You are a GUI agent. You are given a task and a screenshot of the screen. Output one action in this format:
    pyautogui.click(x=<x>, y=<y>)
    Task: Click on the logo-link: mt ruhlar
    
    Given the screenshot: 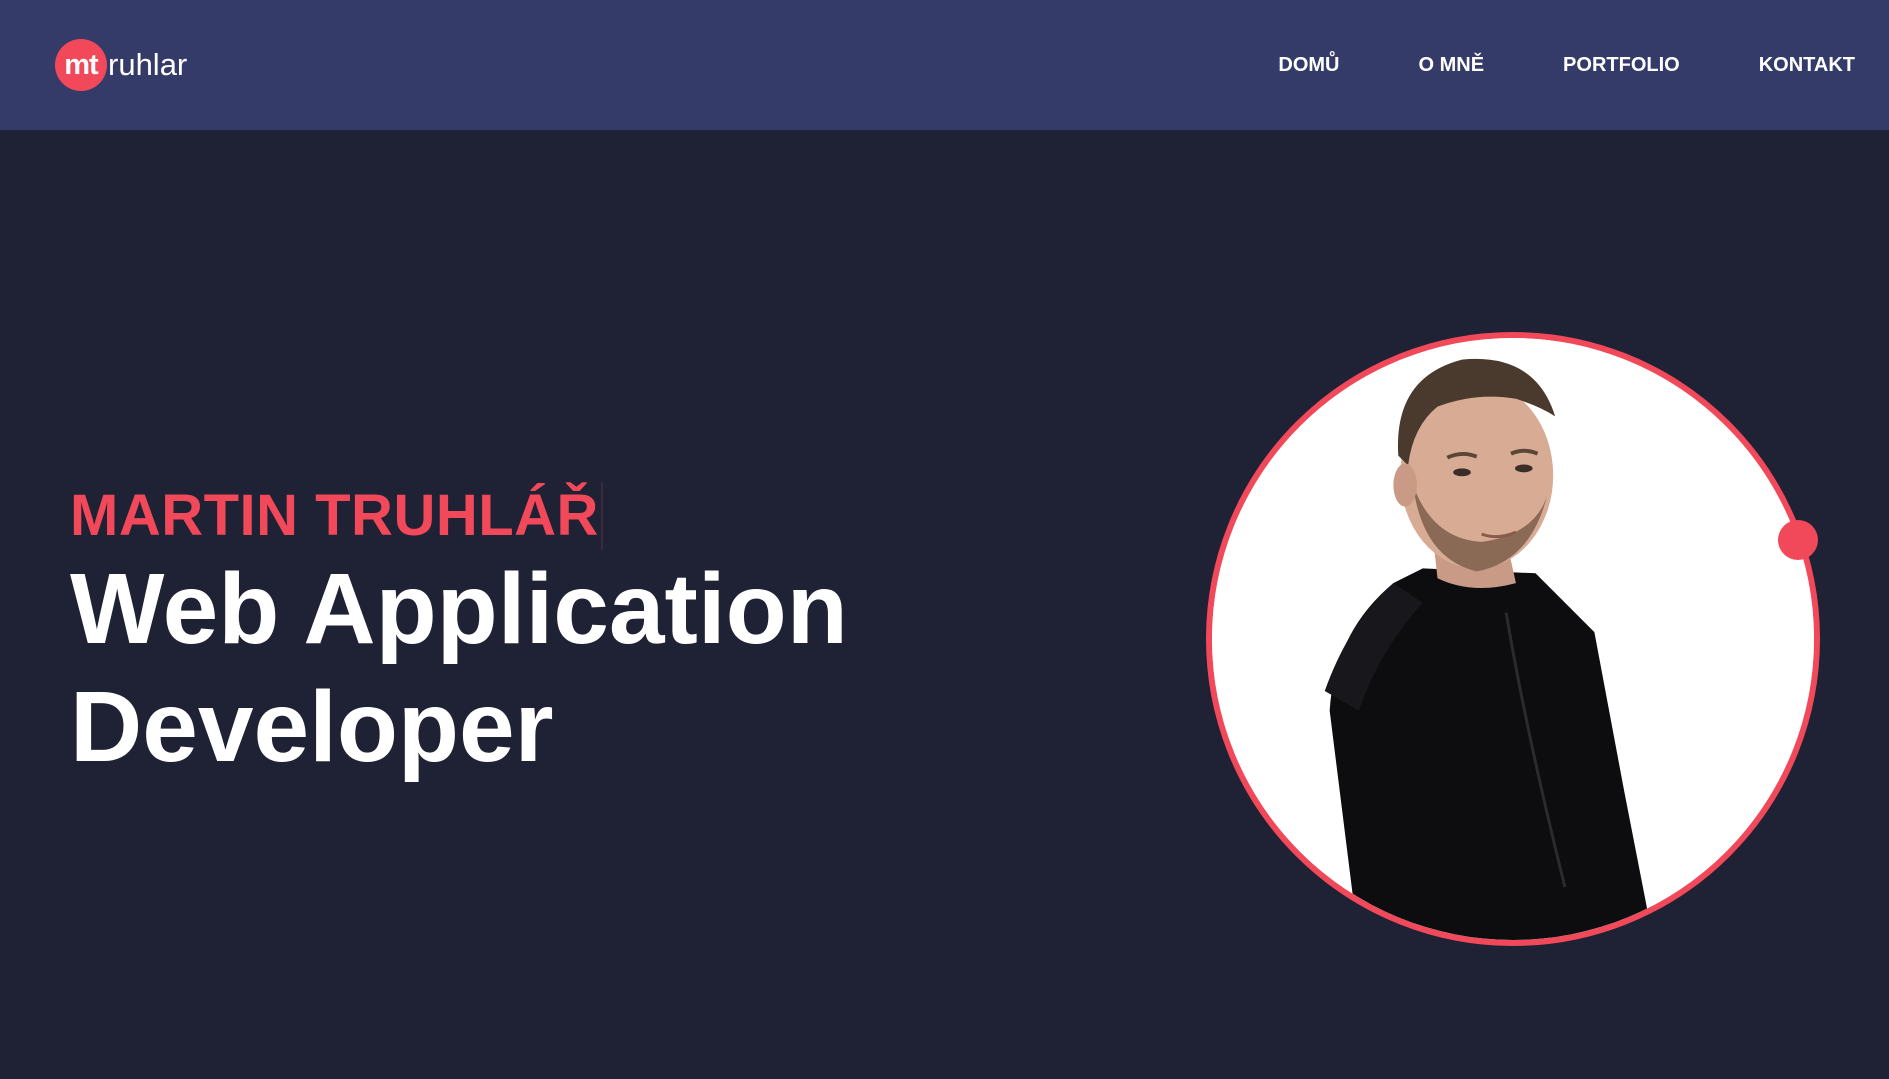 What is the action you would take?
    pyautogui.click(x=121, y=65)
    